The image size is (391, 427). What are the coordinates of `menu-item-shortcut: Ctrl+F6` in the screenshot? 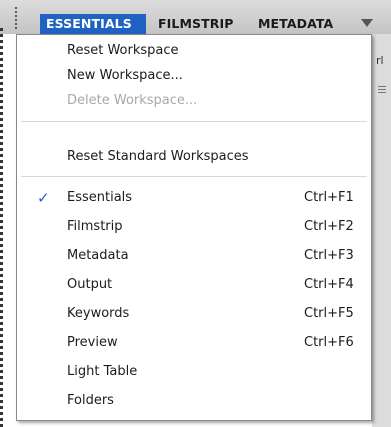 It's located at (329, 342).